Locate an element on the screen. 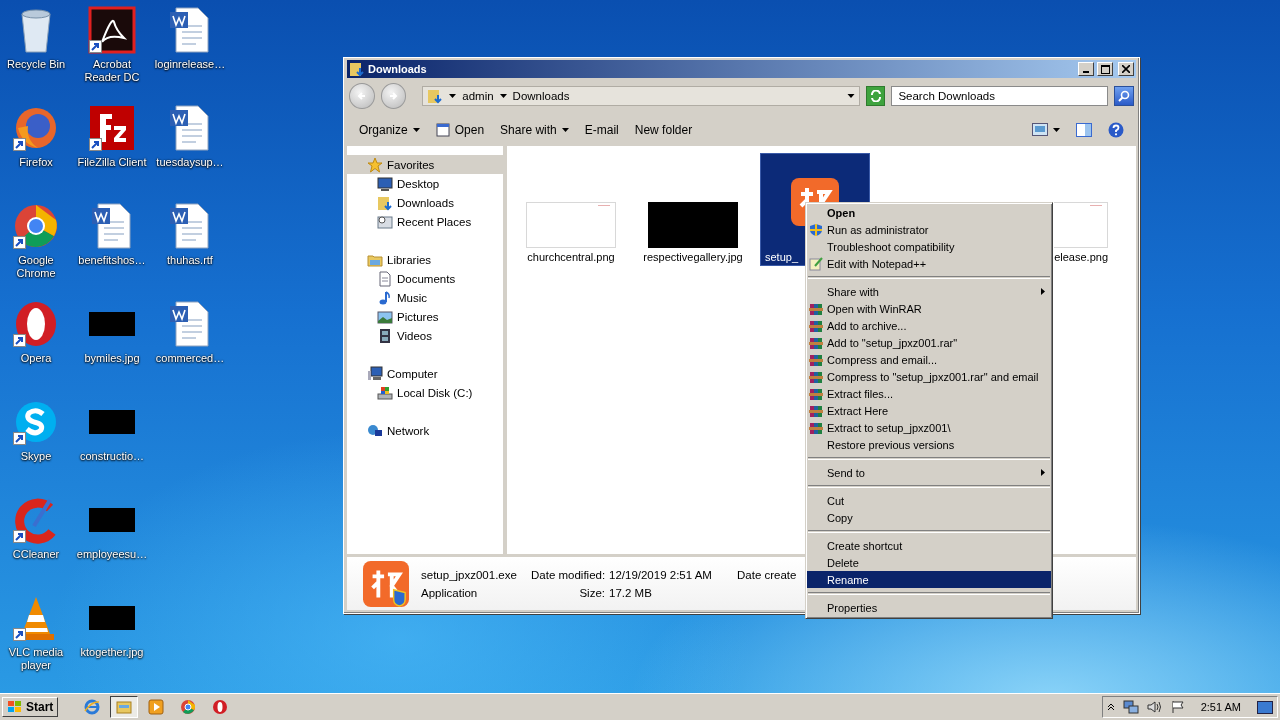  file-name: setup_jpxz001.exe is located at coordinates (469, 574).